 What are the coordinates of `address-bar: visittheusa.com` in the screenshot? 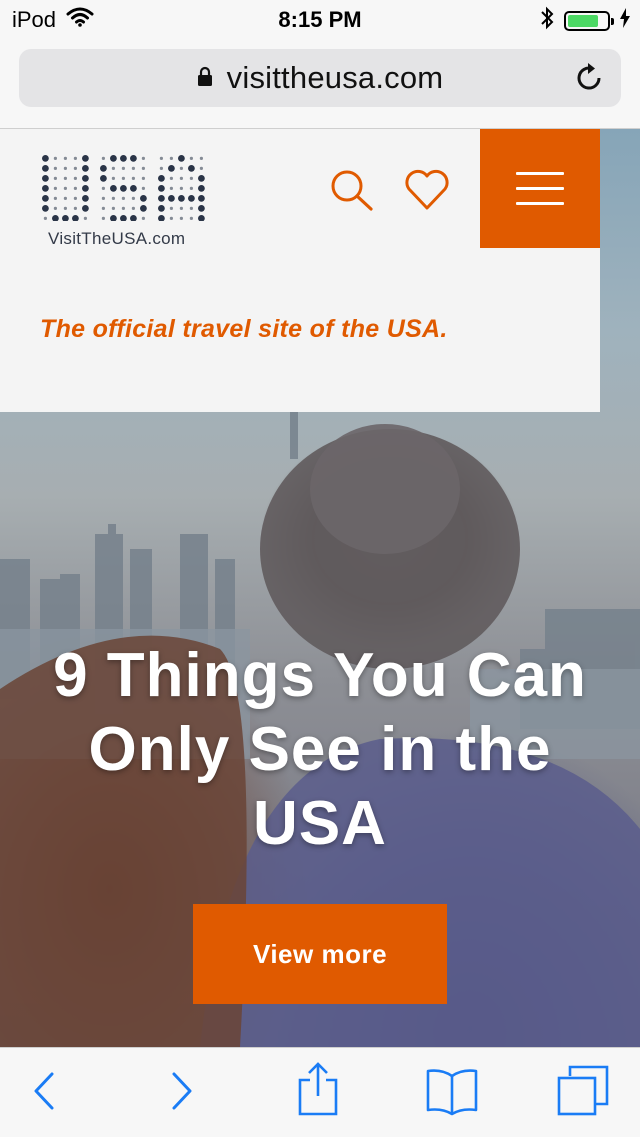 It's located at (320, 78).